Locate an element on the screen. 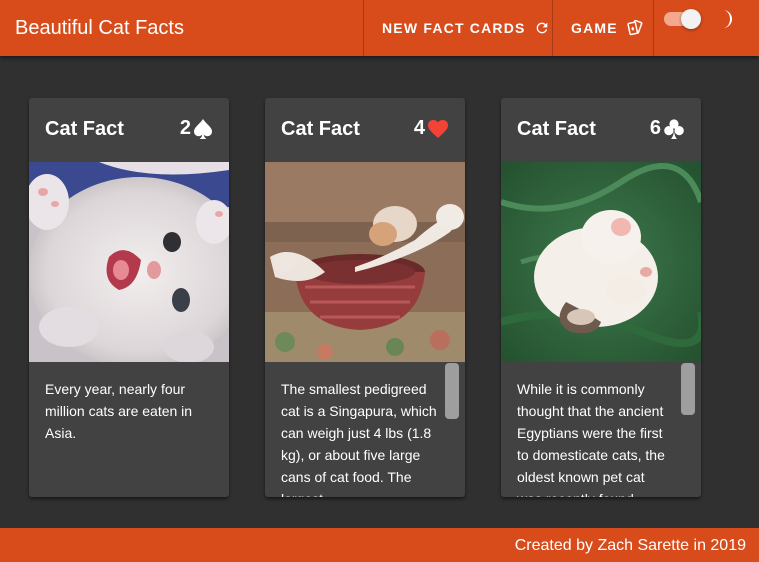 This screenshot has height=562, width=759. dark-mode-toggle is located at coordinates (682, 19).